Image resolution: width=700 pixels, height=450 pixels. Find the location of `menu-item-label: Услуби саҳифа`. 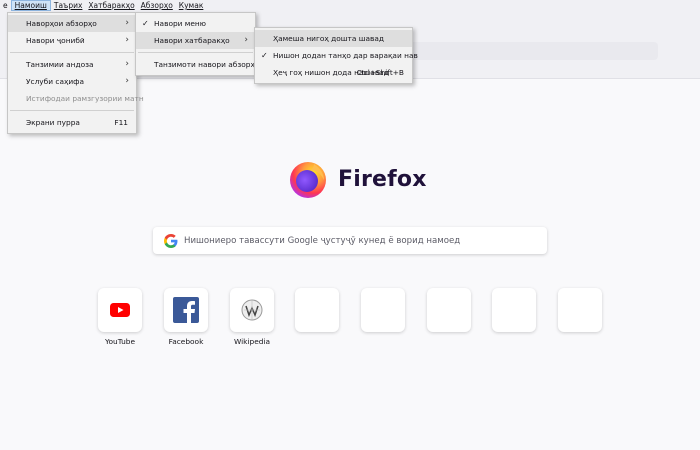

menu-item-label: Услуби саҳифа is located at coordinates (55, 81).